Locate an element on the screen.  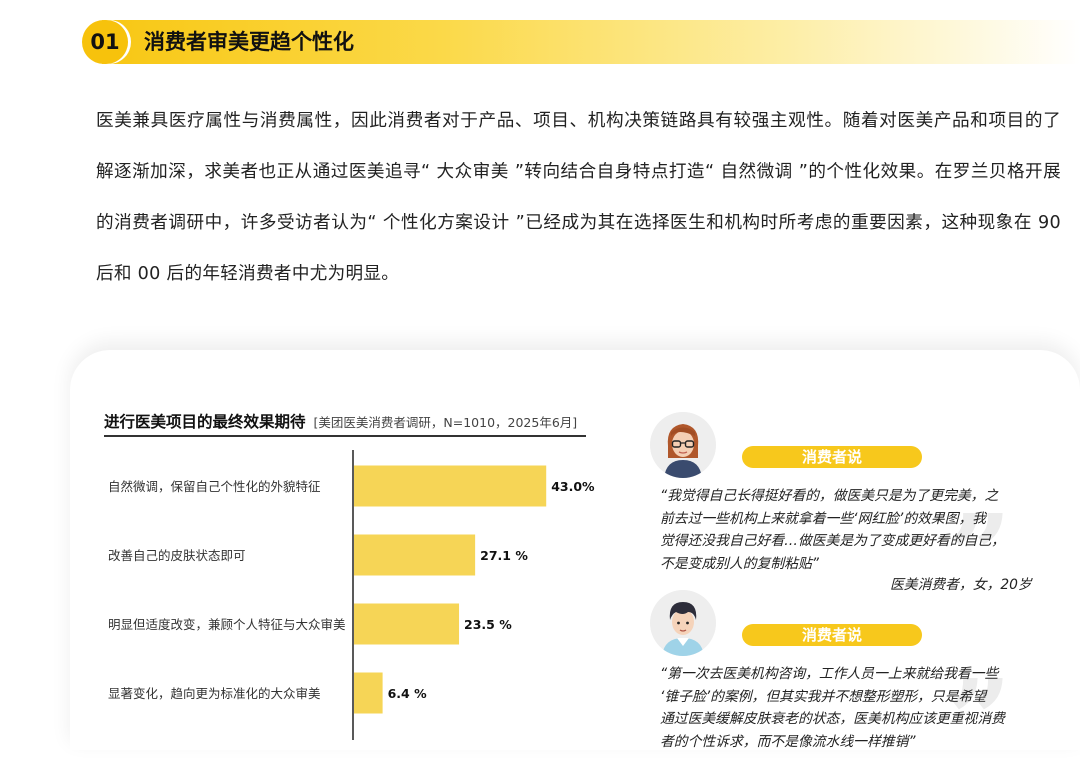
quote-line: 前去过一些机构上来就拿着一些‘网红脸’的效果图，我 is located at coordinates (823, 518).